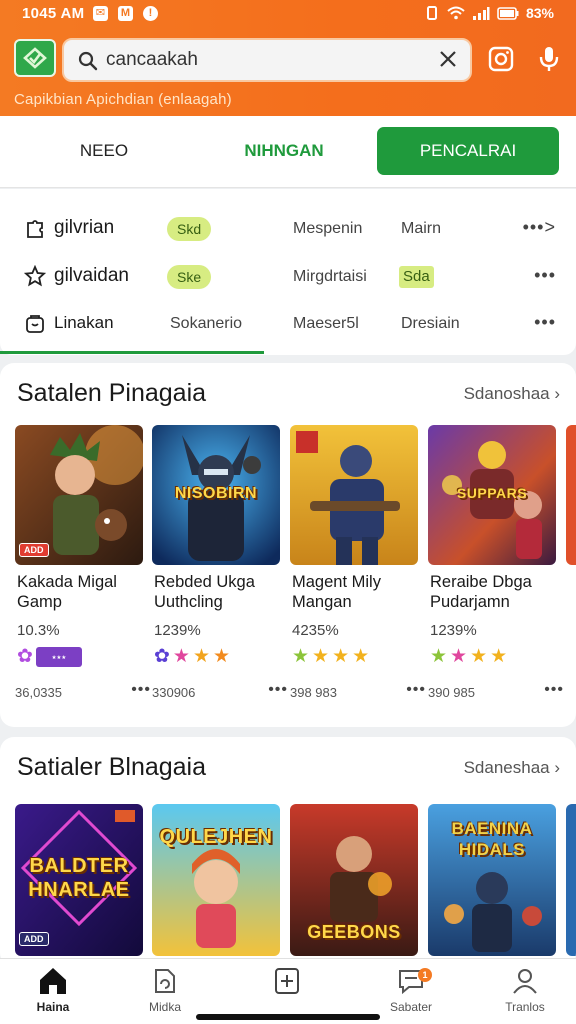 The height and width of the screenshot is (1024, 576). What do you see at coordinates (468, 151) in the screenshot?
I see `tab-pencalrai: PENCALRAI` at bounding box center [468, 151].